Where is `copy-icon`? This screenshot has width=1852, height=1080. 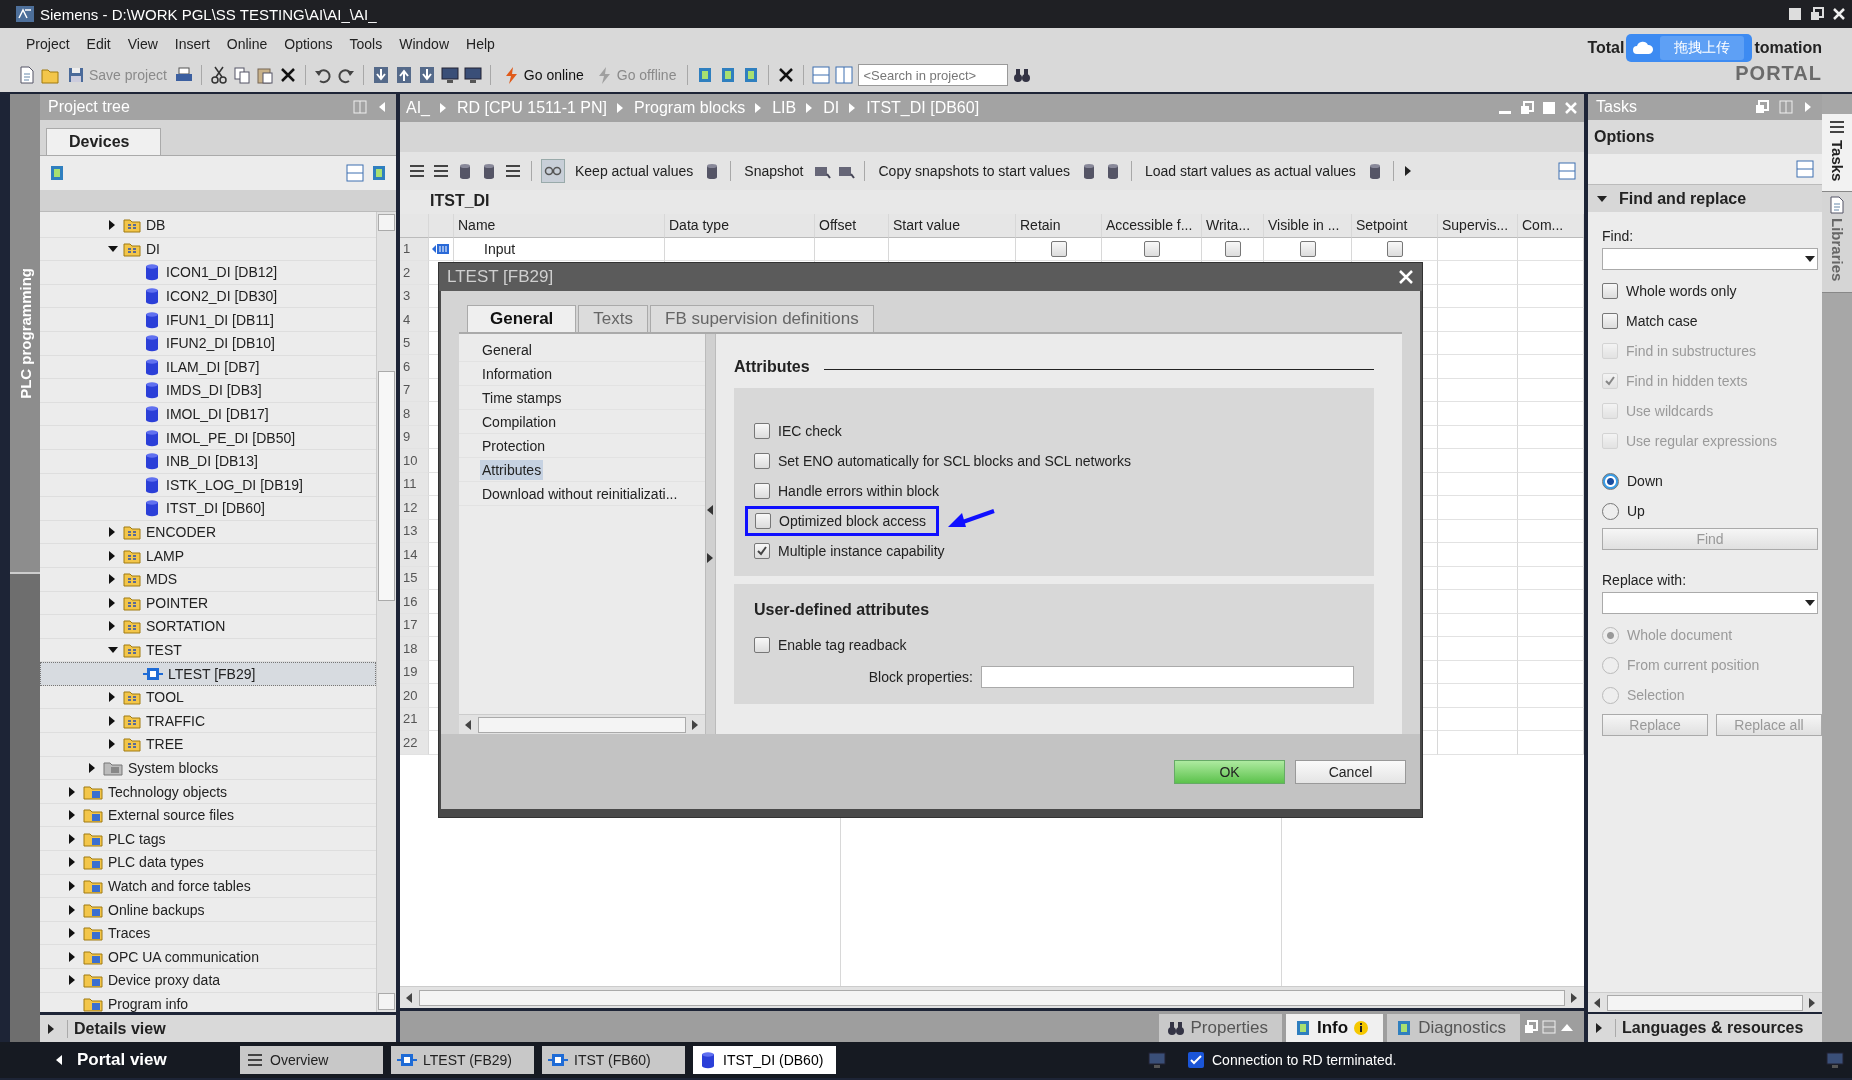
copy-icon is located at coordinates (241, 75).